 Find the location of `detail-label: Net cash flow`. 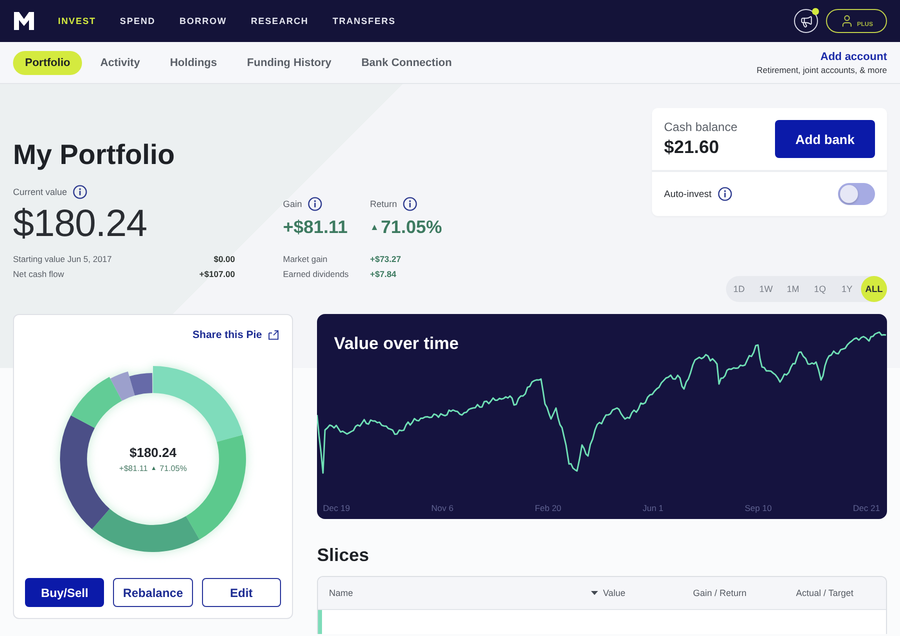

detail-label: Net cash flow is located at coordinates (38, 274).